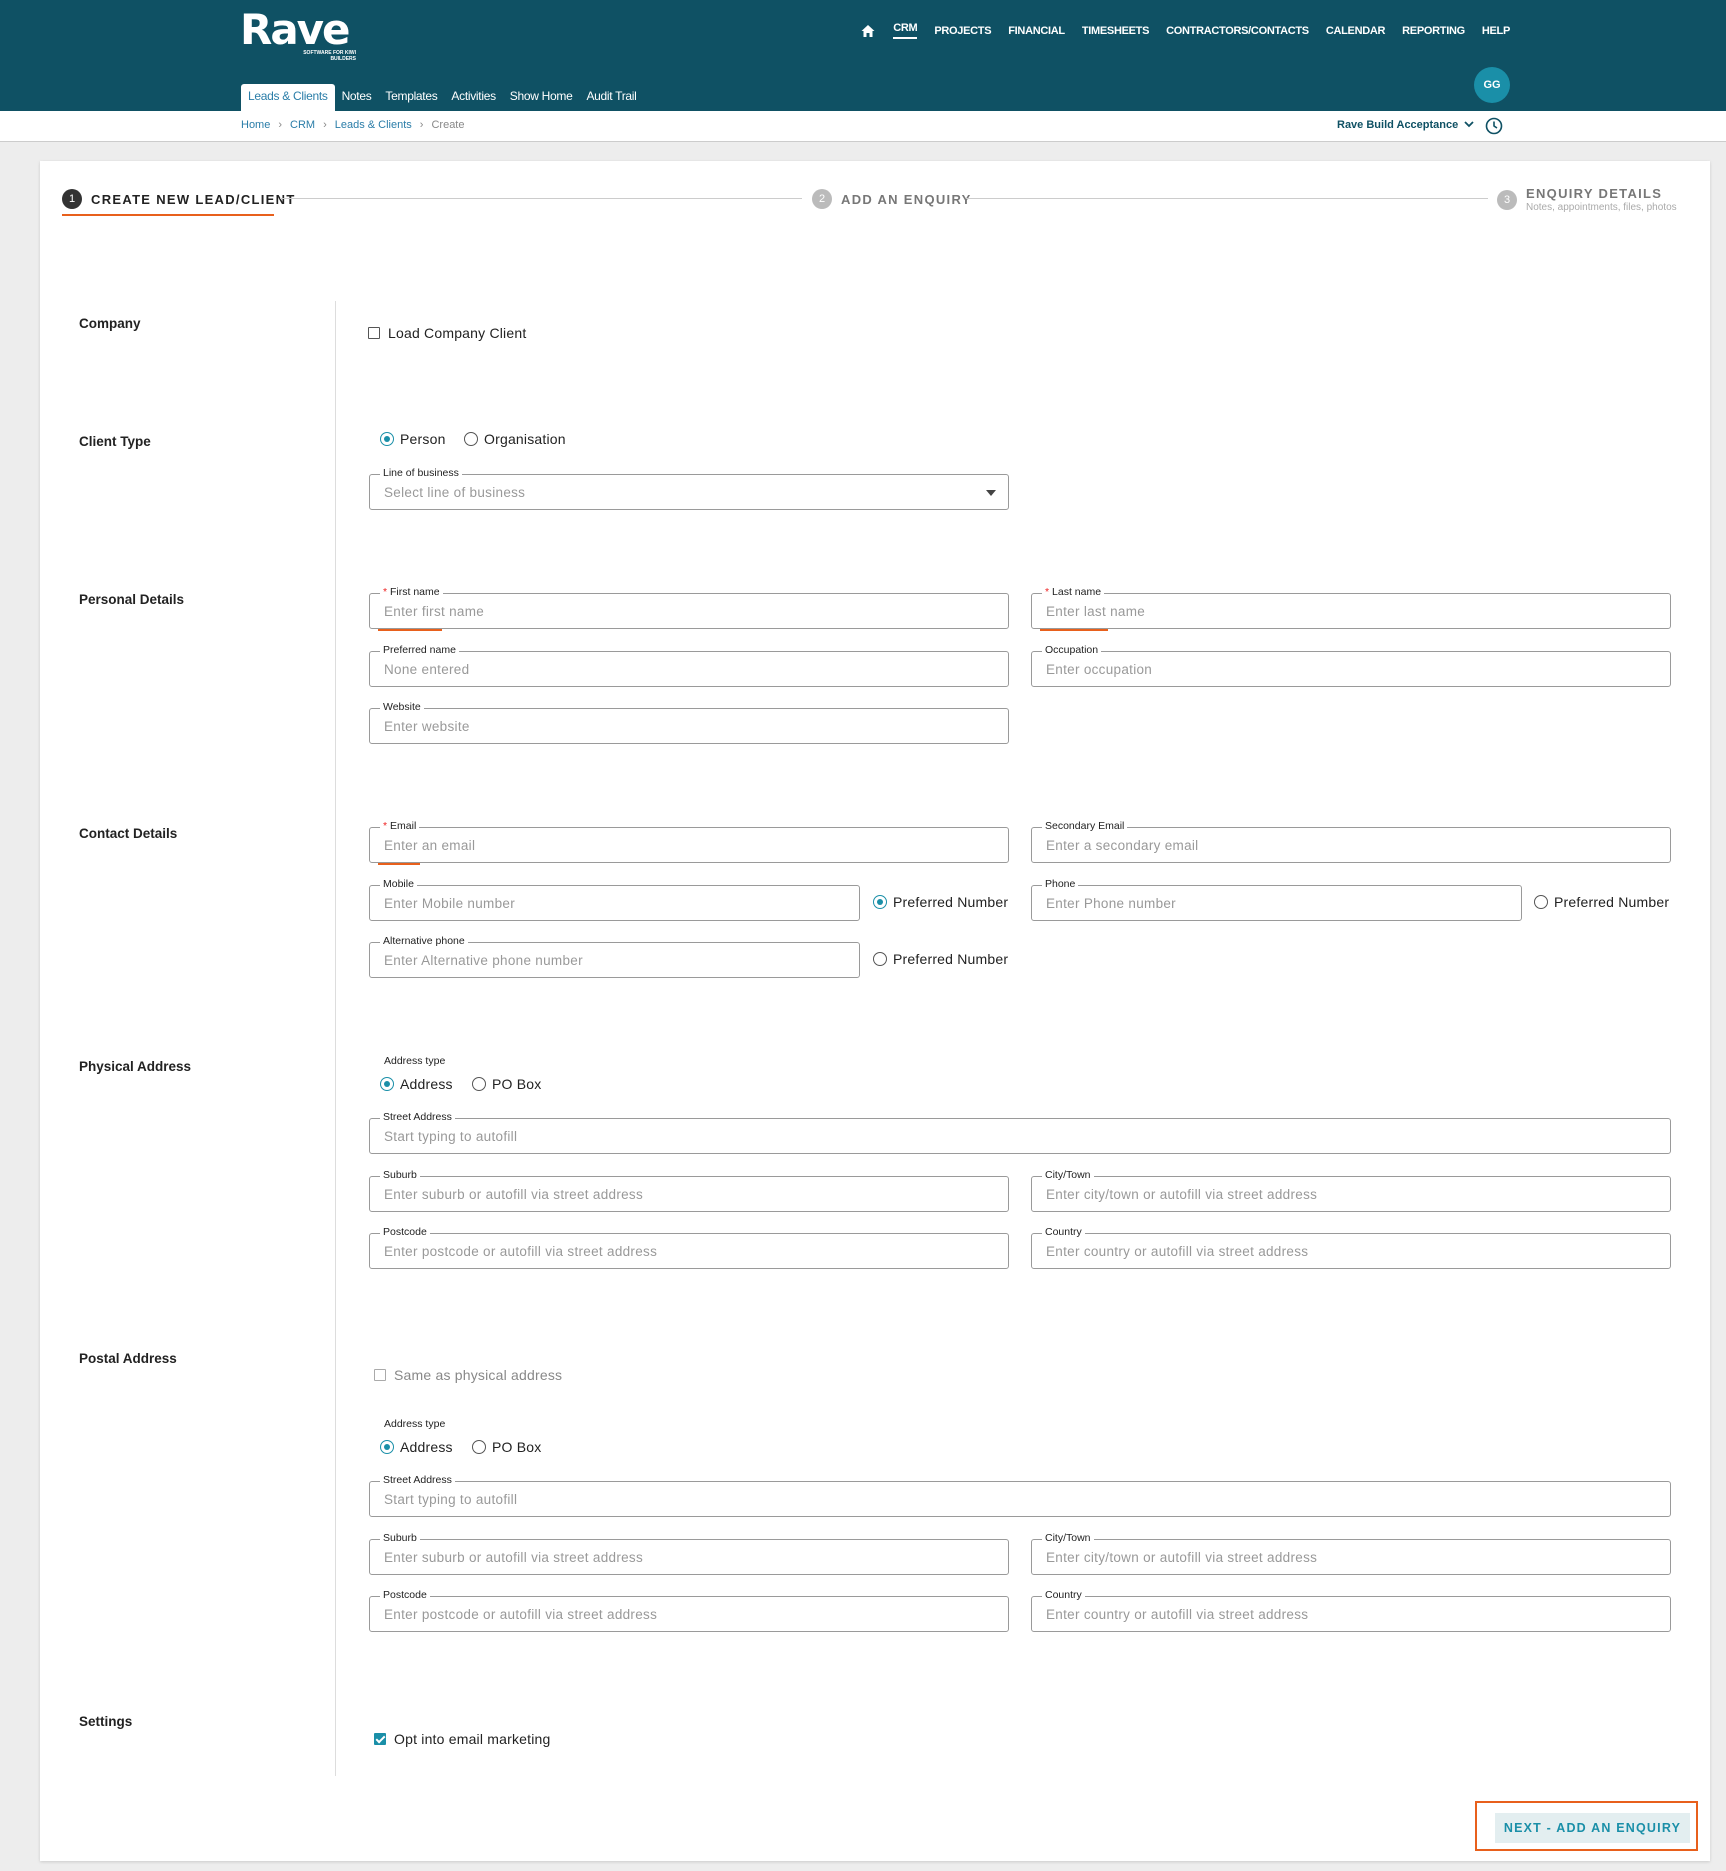  Describe the element at coordinates (1492, 85) in the screenshot. I see `user-avatar: GG` at that location.